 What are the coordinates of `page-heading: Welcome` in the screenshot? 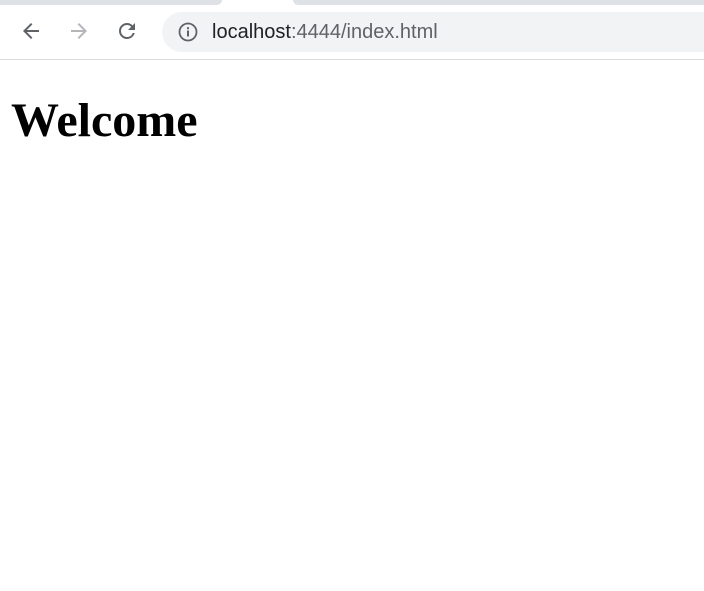 It's located at (104, 120).